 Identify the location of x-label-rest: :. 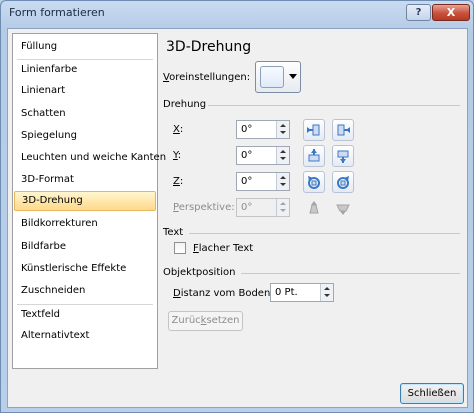
(181, 129).